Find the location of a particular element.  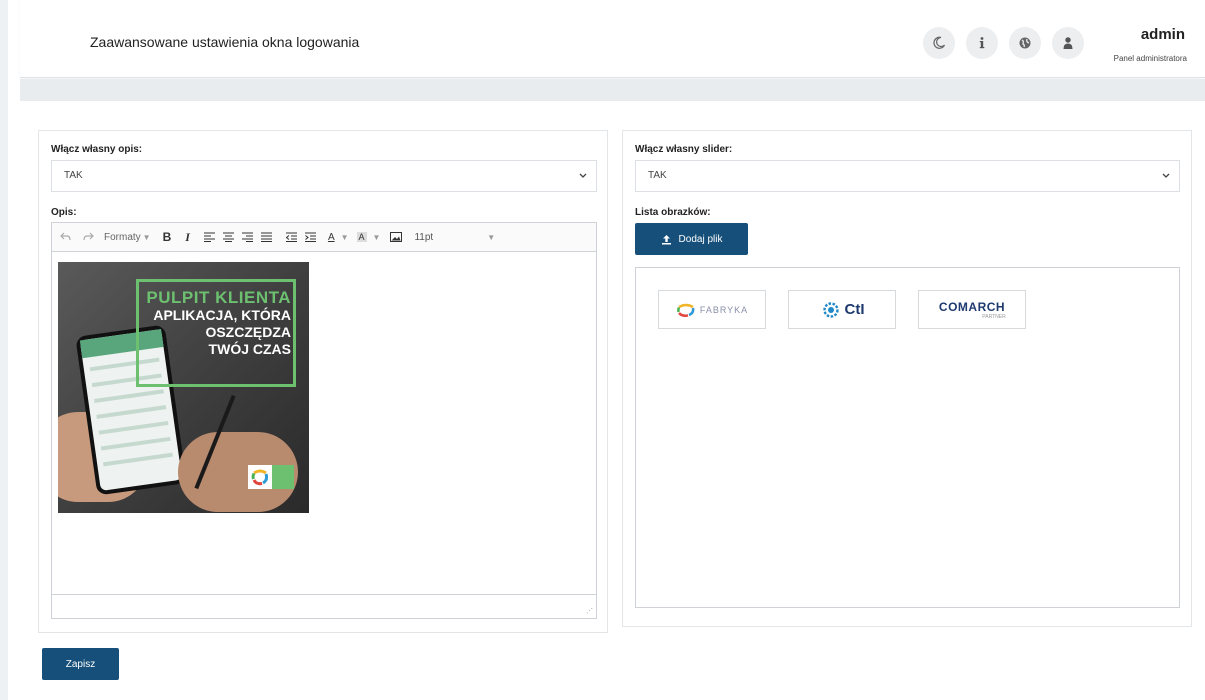

thumbnail-comarch: COMARCH PARTNER is located at coordinates (972, 309).